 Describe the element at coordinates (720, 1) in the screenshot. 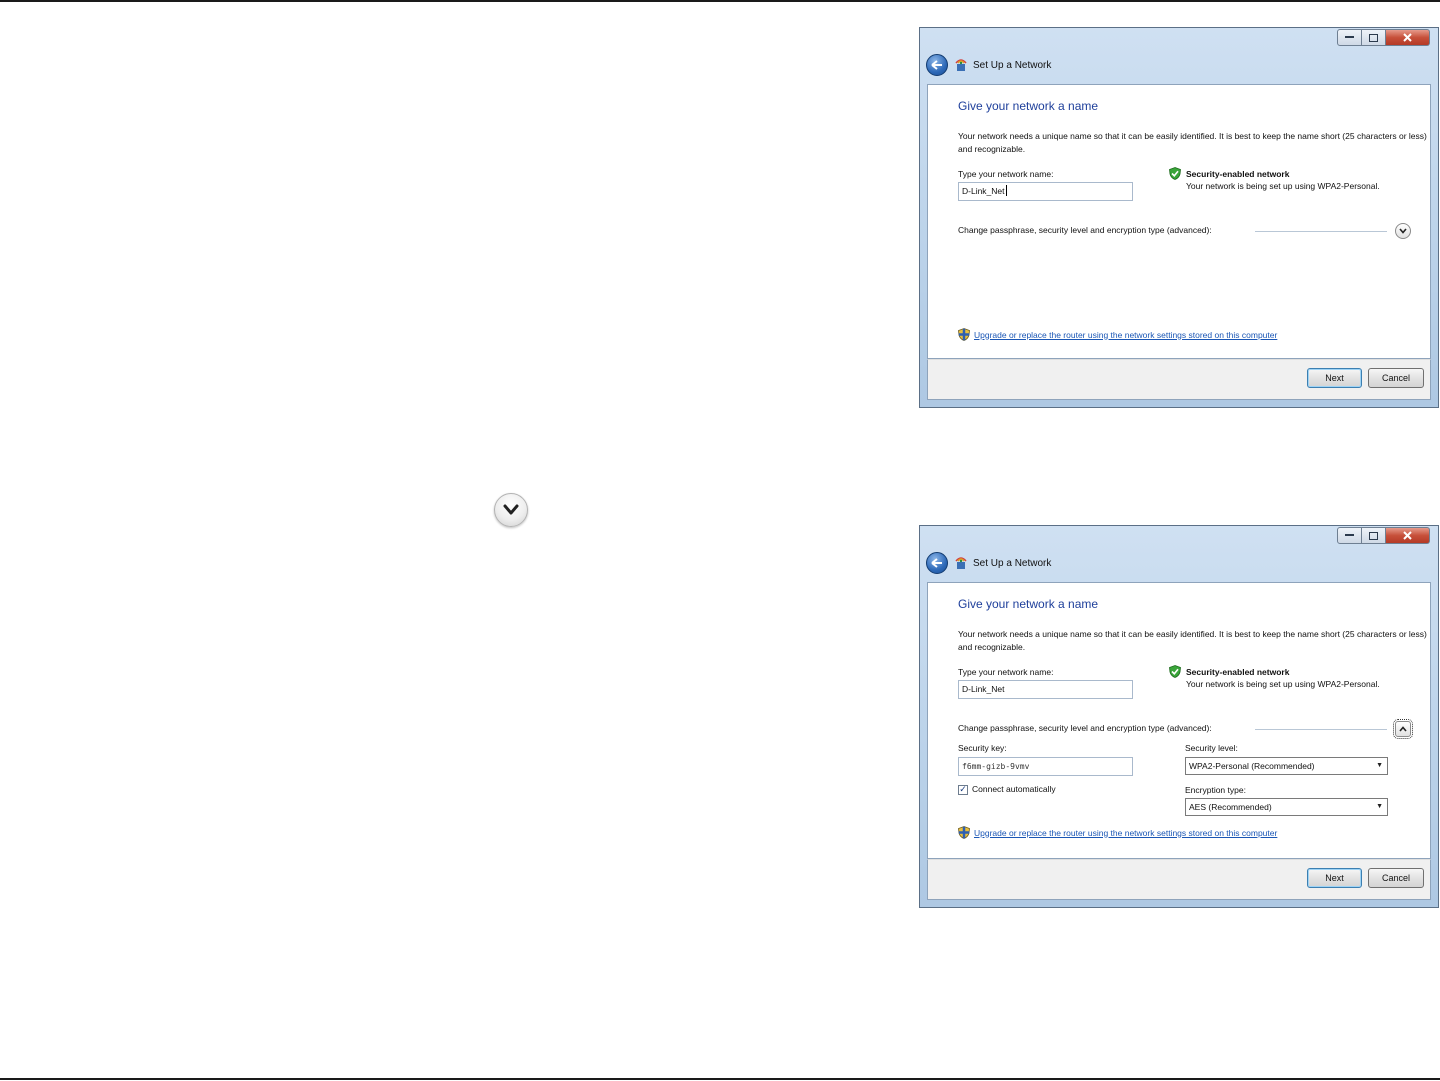

I see `top-rule` at that location.